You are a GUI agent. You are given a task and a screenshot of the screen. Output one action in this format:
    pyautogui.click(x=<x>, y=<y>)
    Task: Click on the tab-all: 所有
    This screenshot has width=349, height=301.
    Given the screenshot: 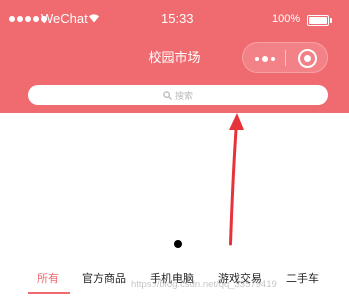 What is the action you would take?
    pyautogui.click(x=48, y=278)
    